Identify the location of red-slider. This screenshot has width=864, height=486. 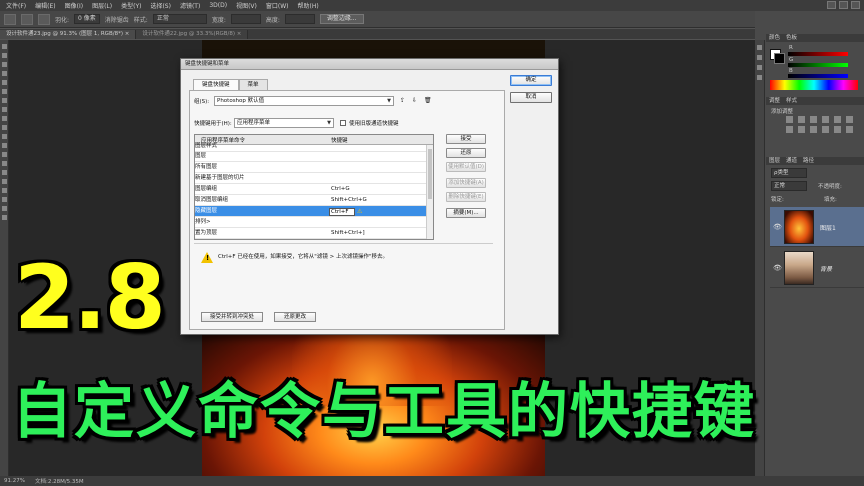
(818, 54).